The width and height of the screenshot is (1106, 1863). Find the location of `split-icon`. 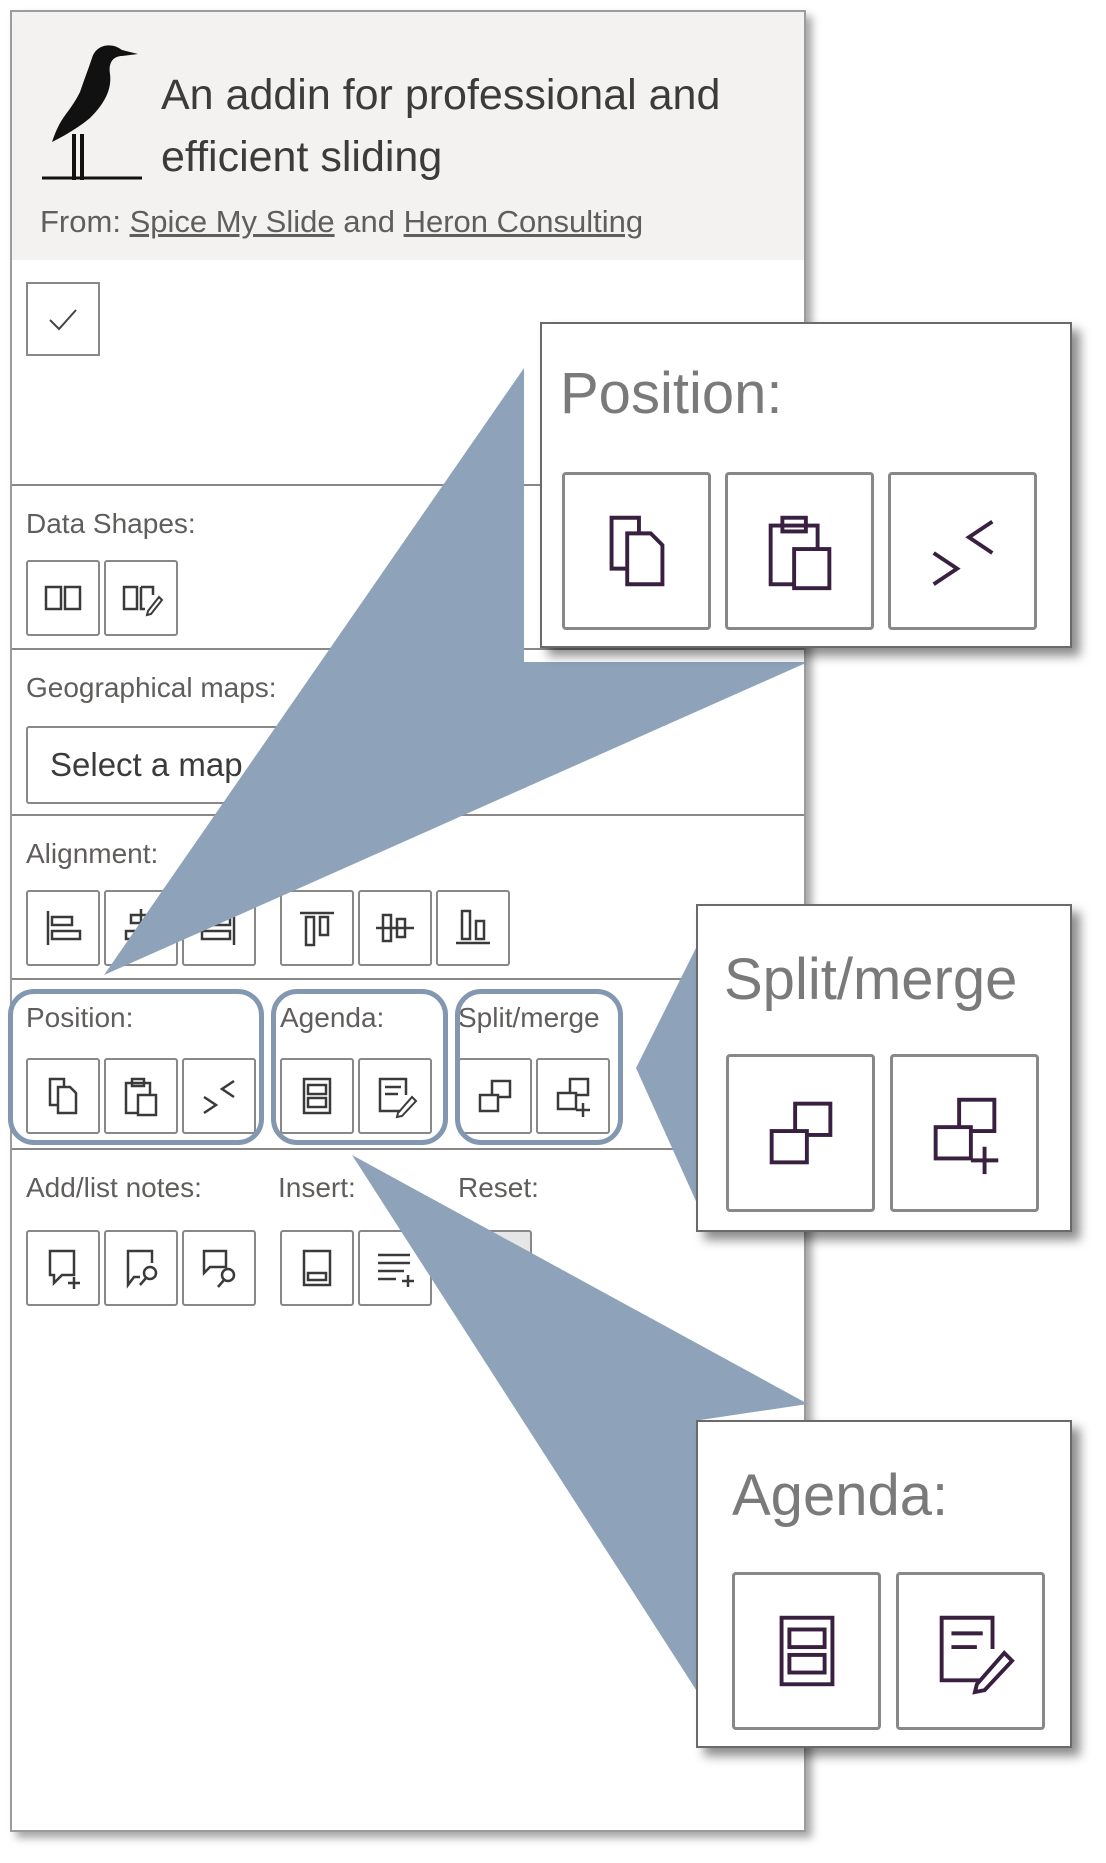

split-icon is located at coordinates (800, 1133).